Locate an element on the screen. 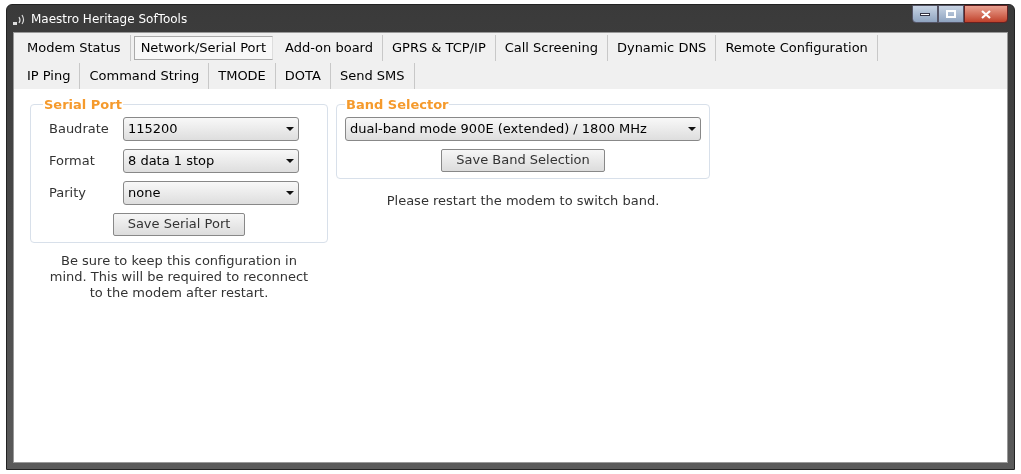  close-button is located at coordinates (986, 14).